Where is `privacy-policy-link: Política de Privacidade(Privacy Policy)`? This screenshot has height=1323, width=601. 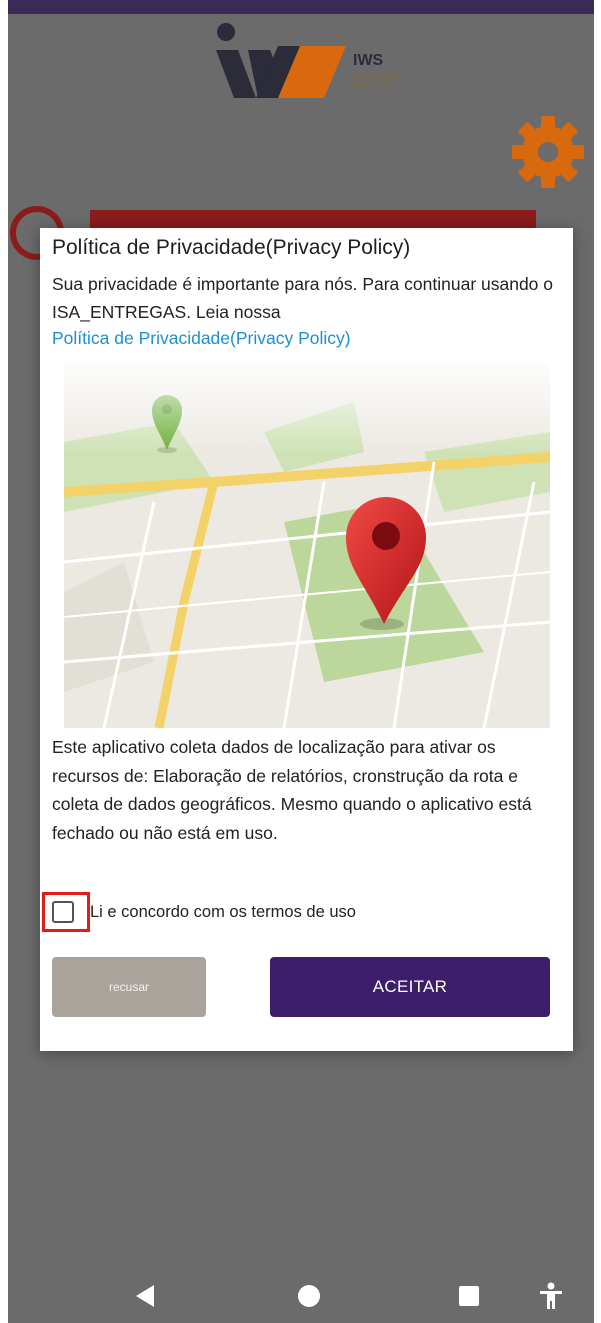 privacy-policy-link: Política de Privacidade(Privacy Policy) is located at coordinates (201, 338).